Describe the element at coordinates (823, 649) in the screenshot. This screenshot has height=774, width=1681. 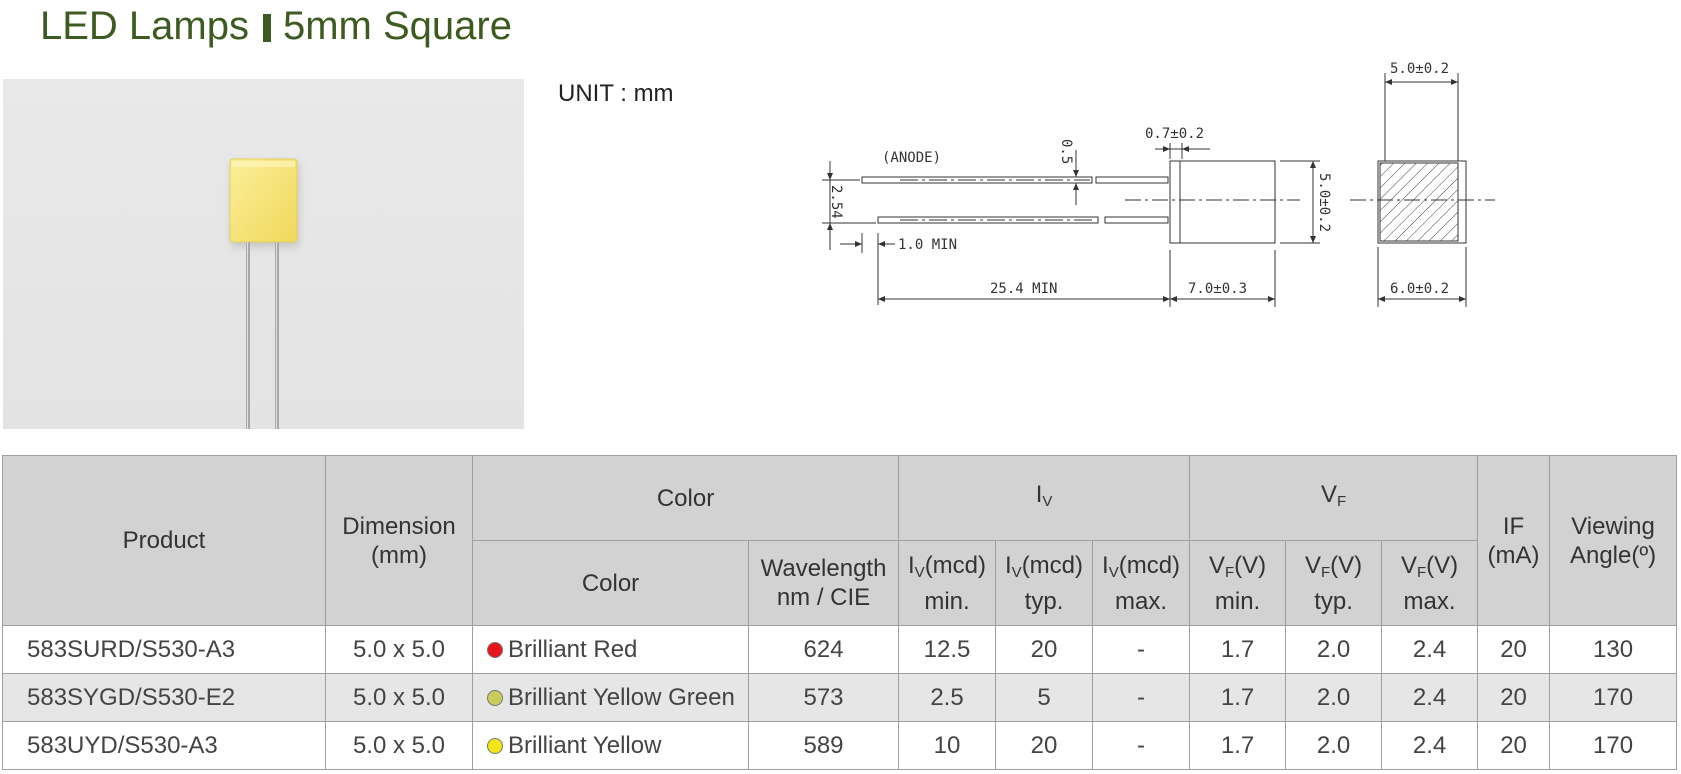
I see `cell-wavelength: 624` at that location.